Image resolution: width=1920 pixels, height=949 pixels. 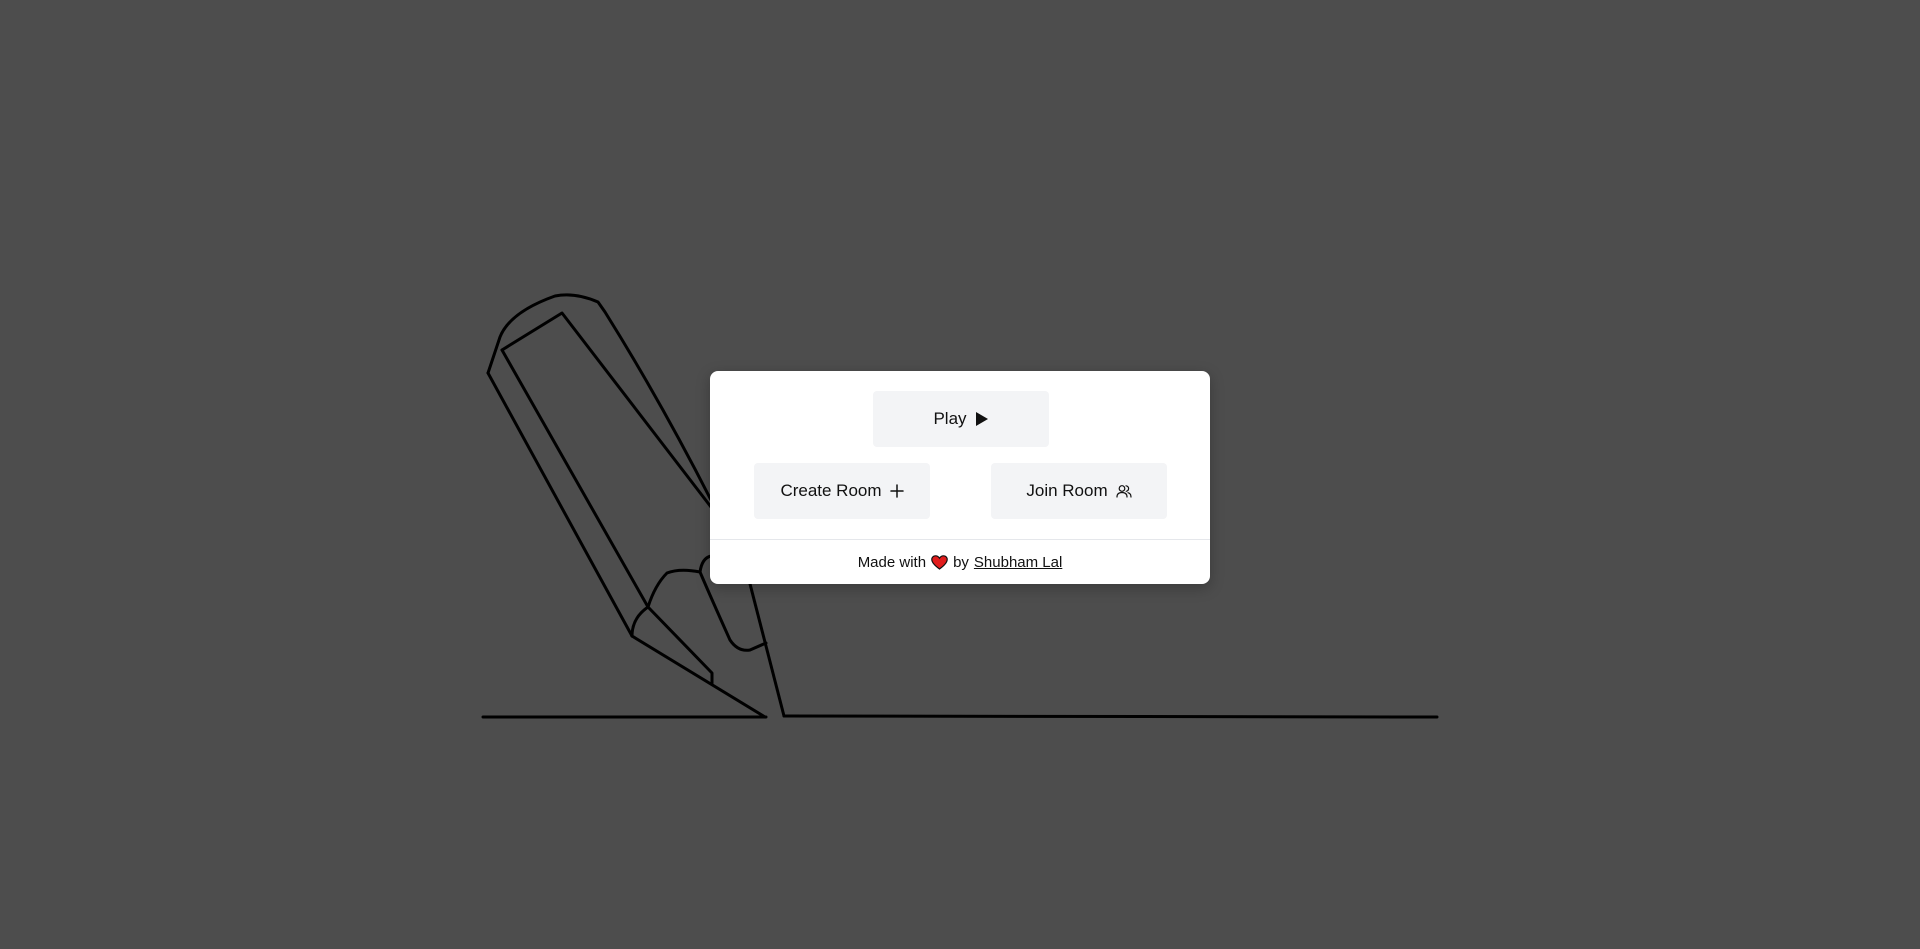 I want to click on author-link: Shubham Lal, so click(x=1018, y=562).